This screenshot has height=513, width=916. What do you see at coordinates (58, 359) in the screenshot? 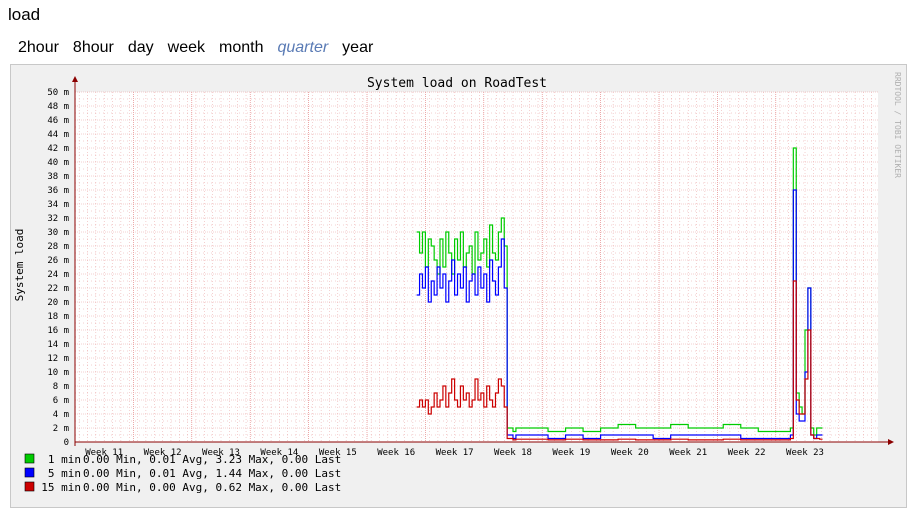
I see `y-tick-label: 12 m` at bounding box center [58, 359].